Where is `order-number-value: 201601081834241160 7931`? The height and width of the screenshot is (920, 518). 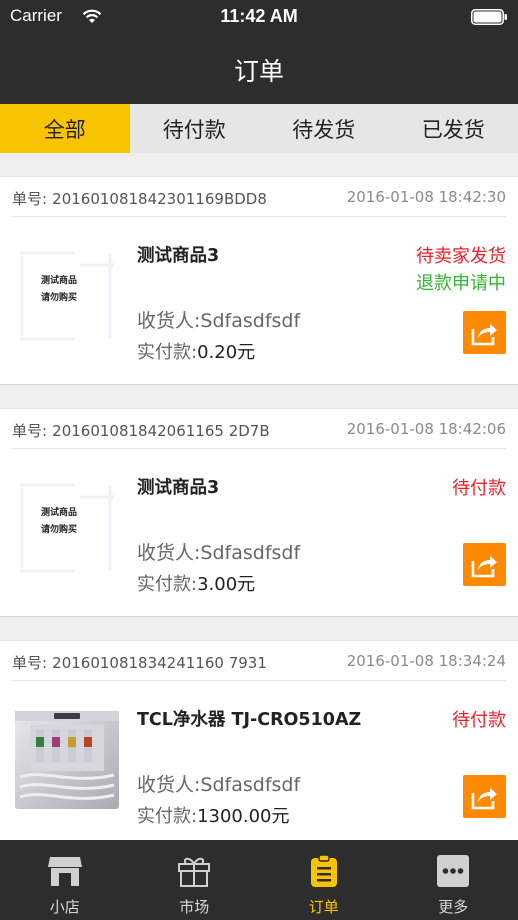
order-number-value: 201601081834241160 7931 is located at coordinates (159, 663).